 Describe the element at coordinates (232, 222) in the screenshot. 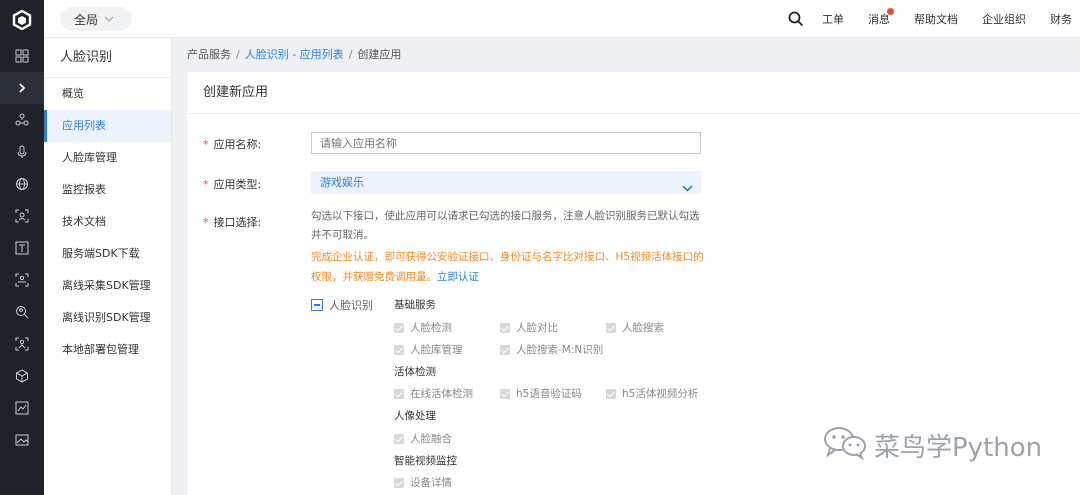

I see `api-select-label: * 接口选择:` at that location.